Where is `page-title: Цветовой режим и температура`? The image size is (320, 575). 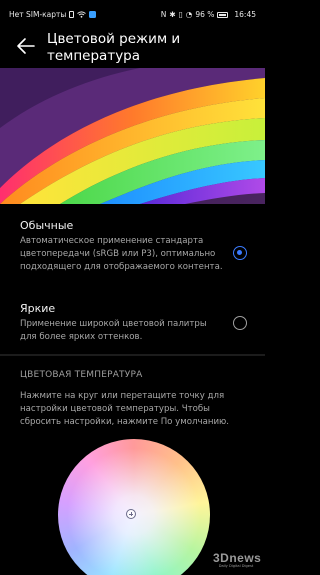 page-title: Цветовой режим и температура is located at coordinates (114, 47).